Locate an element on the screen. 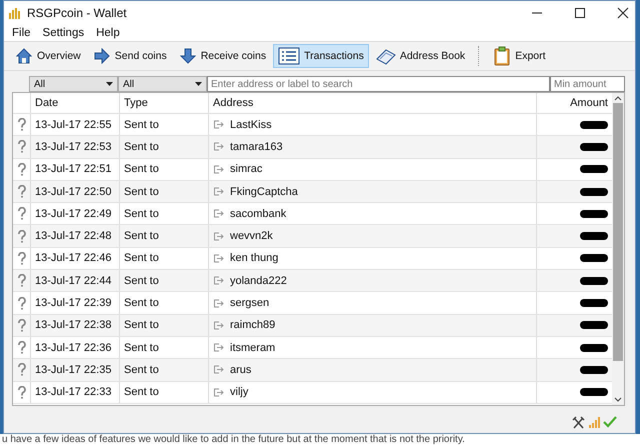  checkmark-icon is located at coordinates (610, 422).